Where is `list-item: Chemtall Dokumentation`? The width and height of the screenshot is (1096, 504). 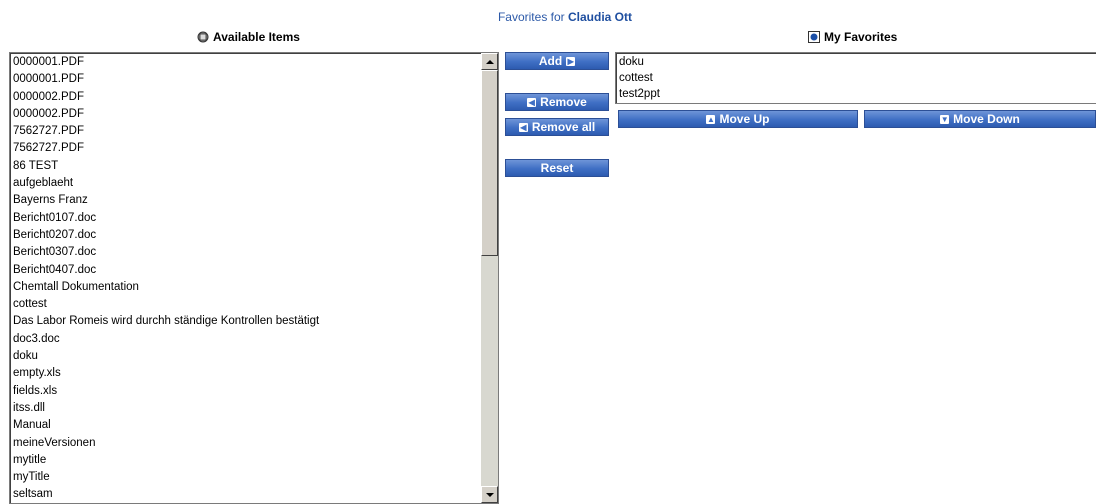 list-item: Chemtall Dokumentation is located at coordinates (246, 287).